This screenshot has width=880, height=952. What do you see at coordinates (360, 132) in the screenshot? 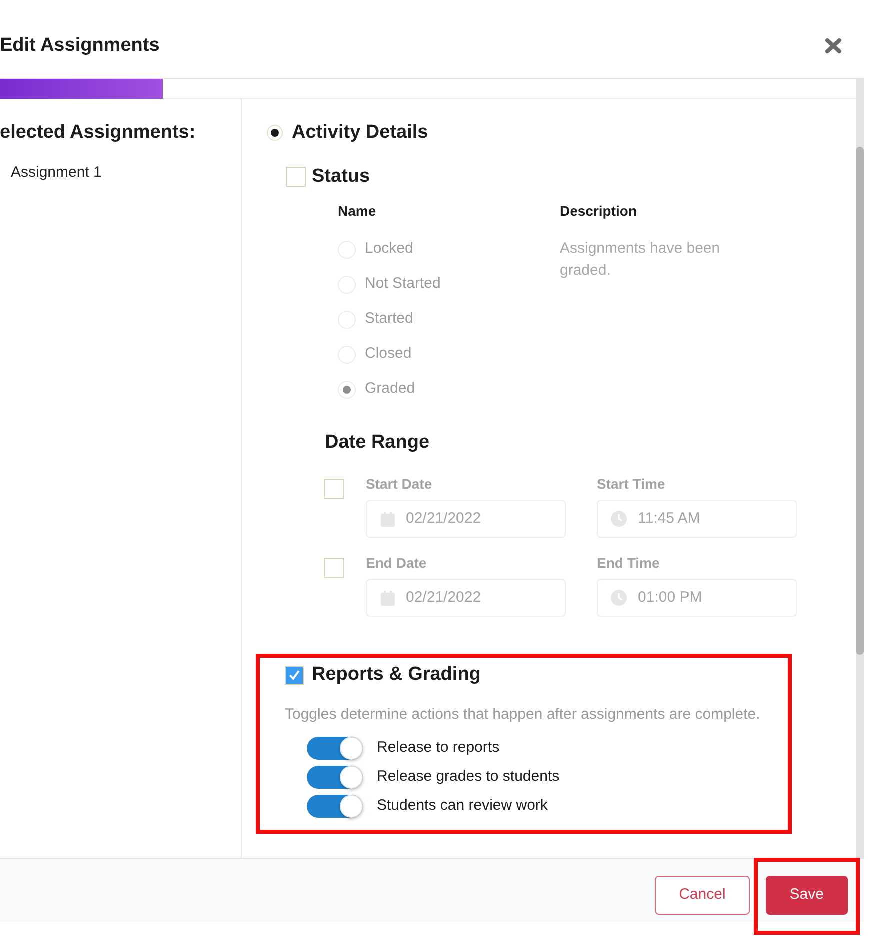
I see `section-title: Activity Details` at bounding box center [360, 132].